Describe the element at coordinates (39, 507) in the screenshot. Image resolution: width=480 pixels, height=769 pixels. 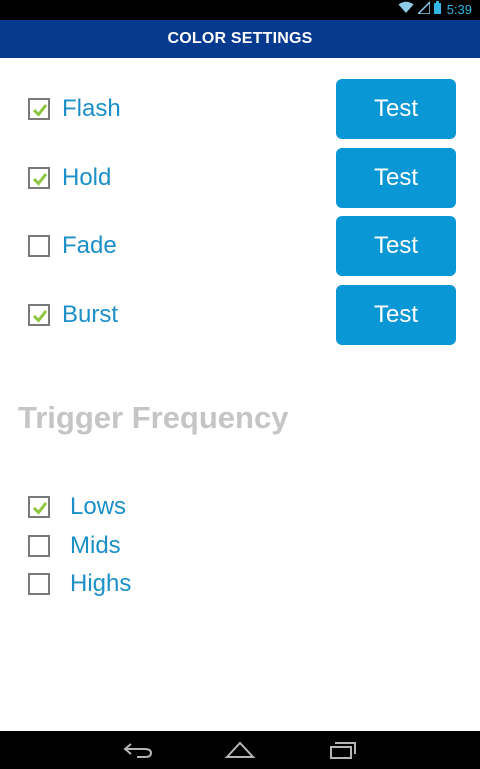
I see `lows-checkbox` at that location.